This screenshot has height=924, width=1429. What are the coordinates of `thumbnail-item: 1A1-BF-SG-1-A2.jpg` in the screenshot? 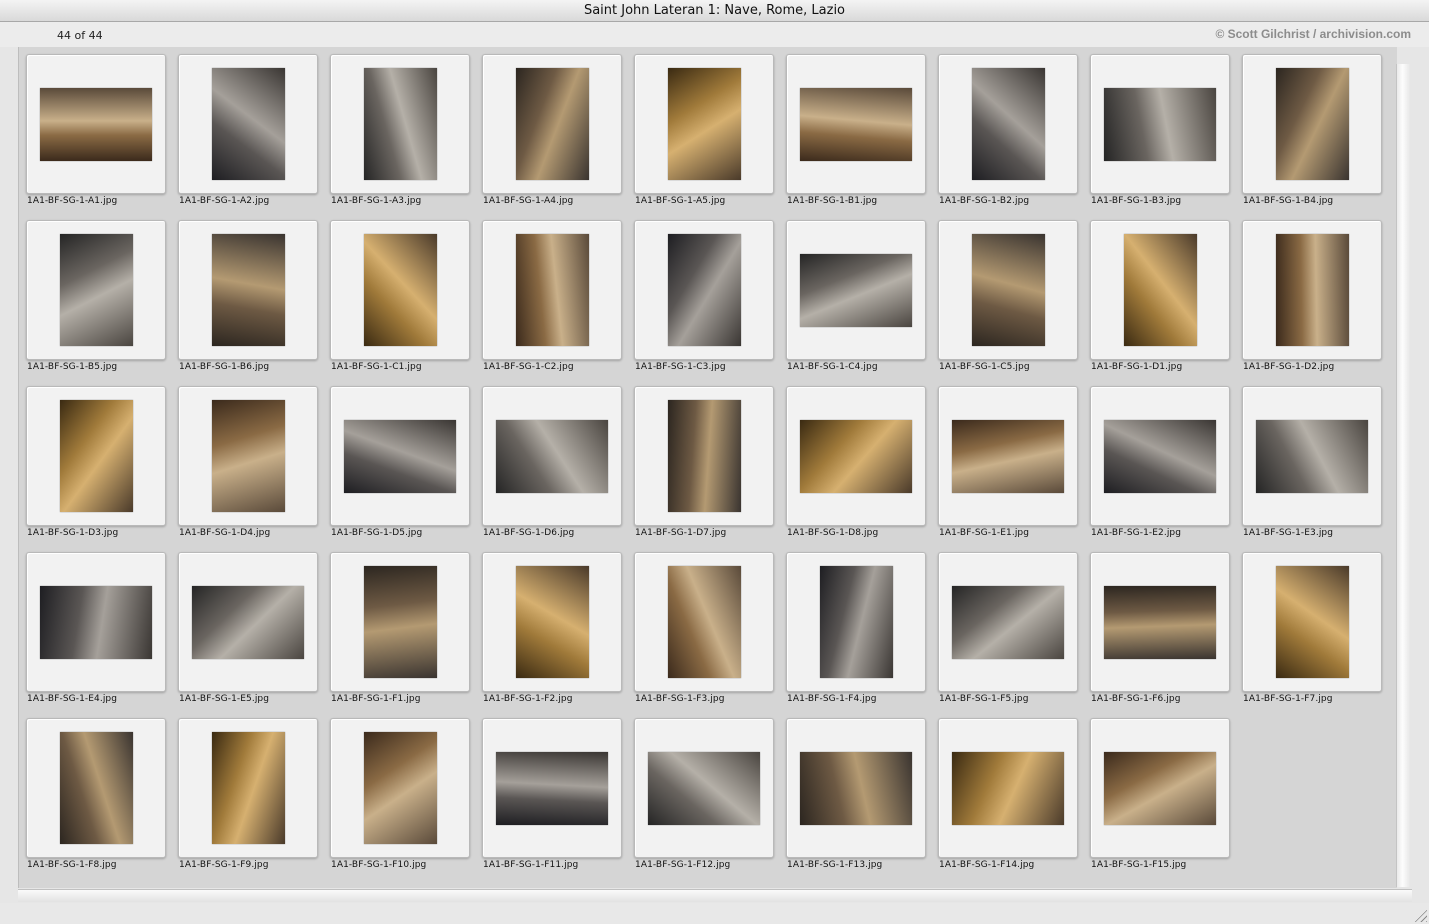 It's located at (248, 130).